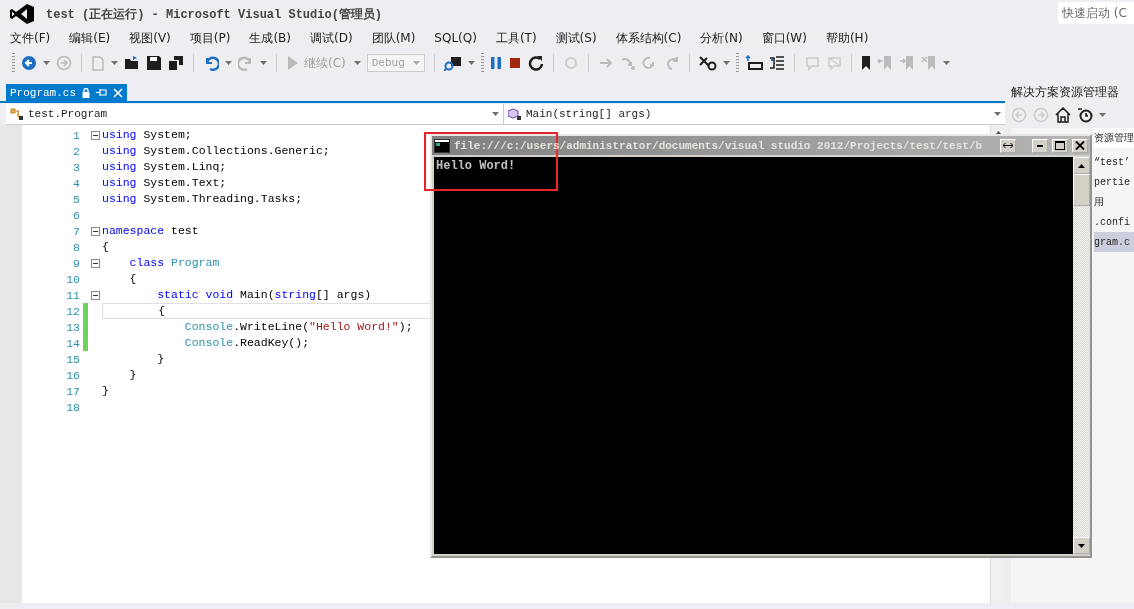 The height and width of the screenshot is (609, 1134). I want to click on pause-icon, so click(495, 63).